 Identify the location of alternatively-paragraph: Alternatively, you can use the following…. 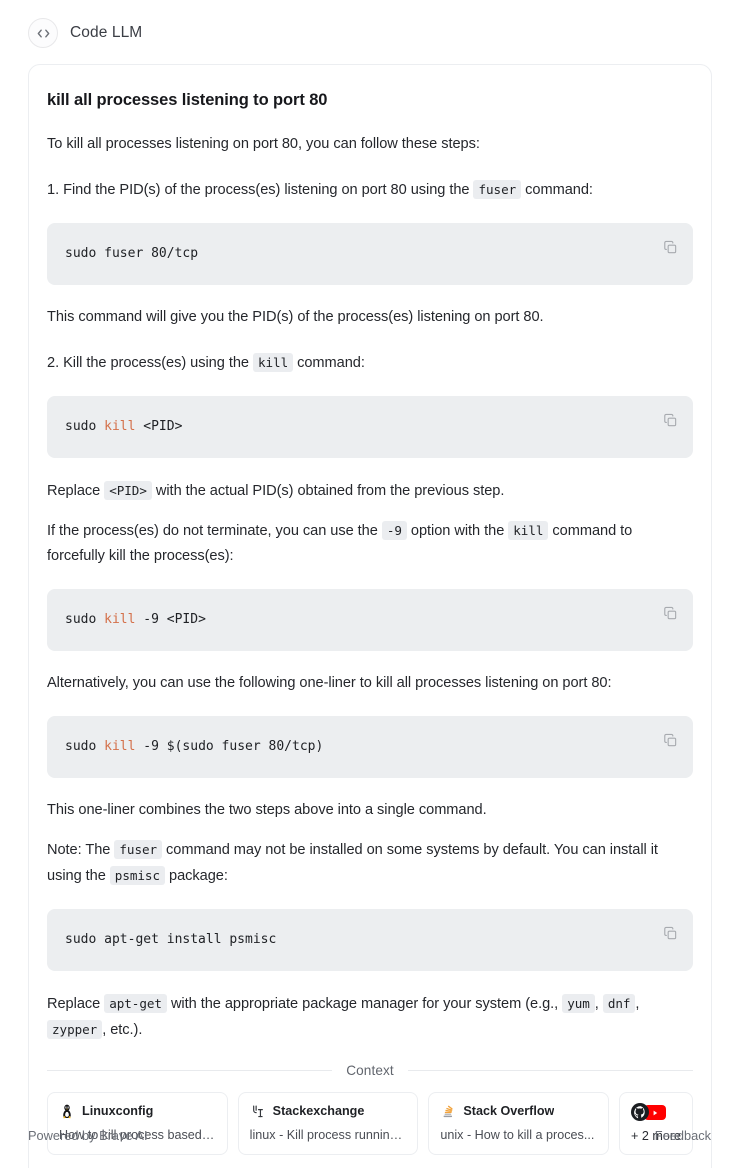
(329, 683).